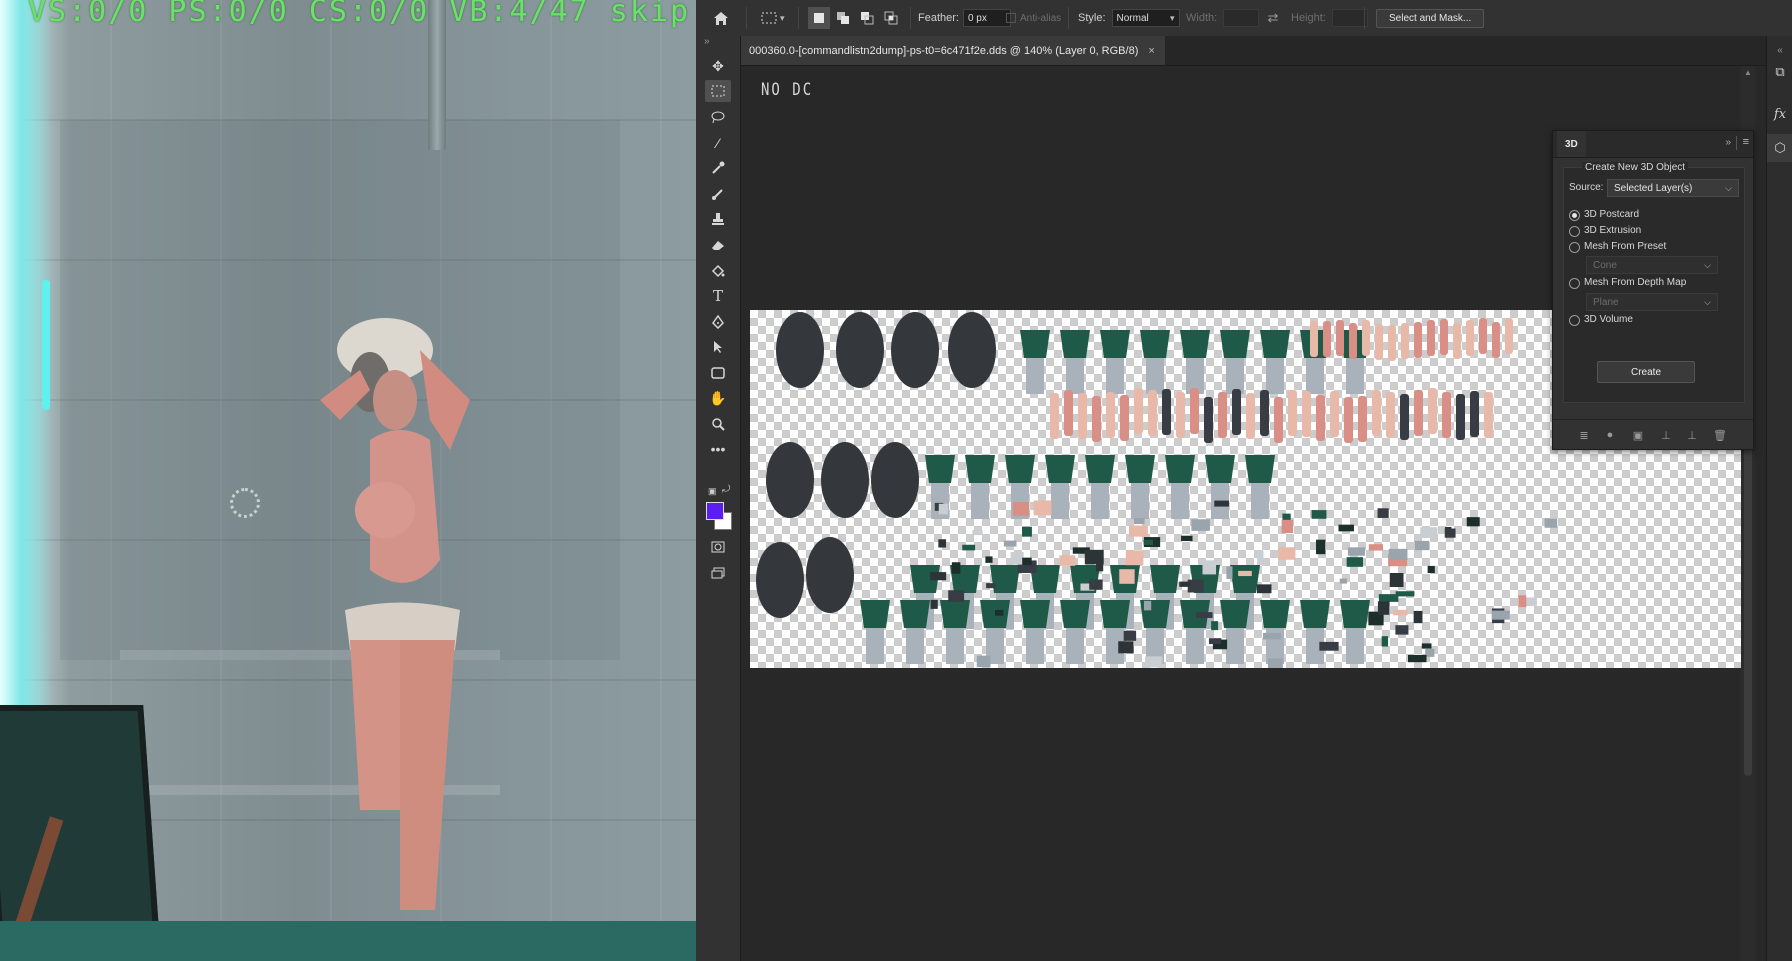 The height and width of the screenshot is (961, 1792). Describe the element at coordinates (726, 489) in the screenshot. I see `swap-colors-icon: ⤾` at that location.